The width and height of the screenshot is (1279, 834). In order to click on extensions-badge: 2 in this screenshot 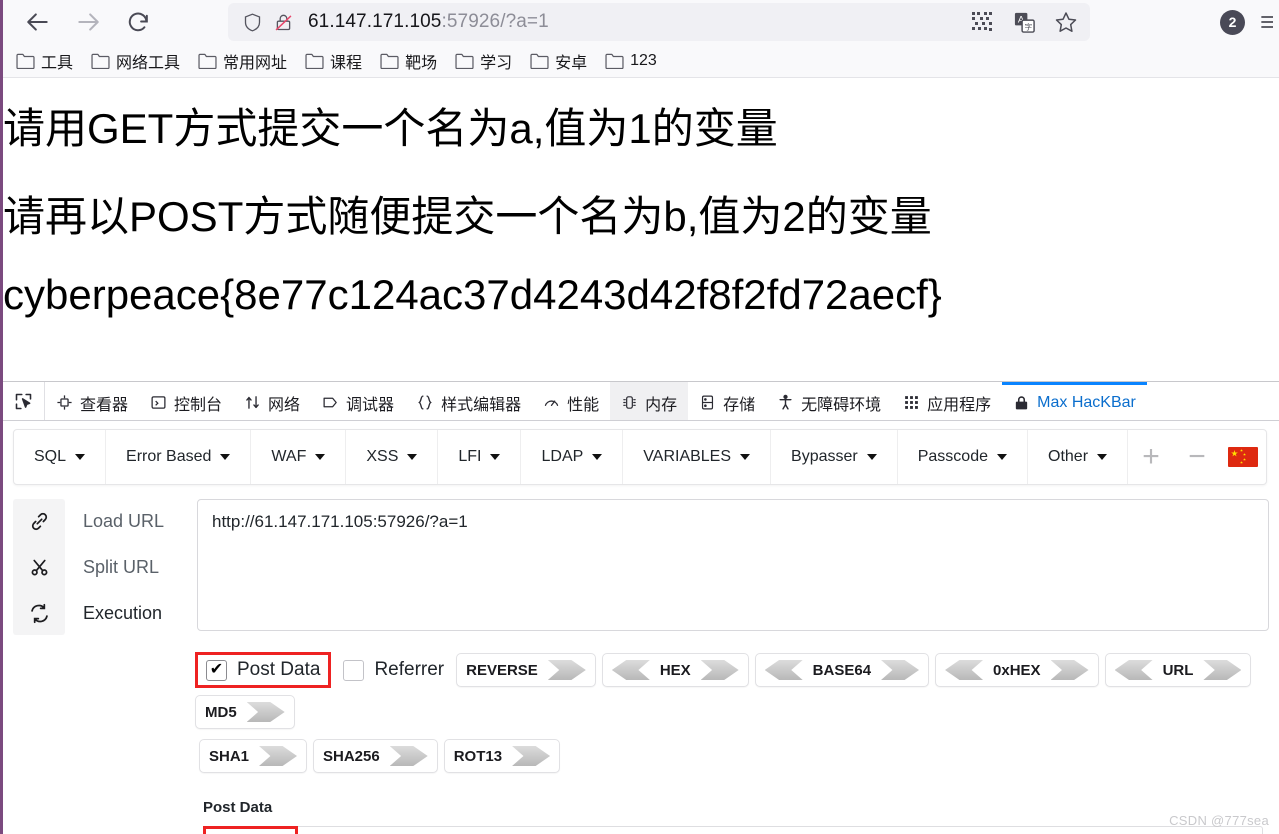, I will do `click(1232, 22)`.